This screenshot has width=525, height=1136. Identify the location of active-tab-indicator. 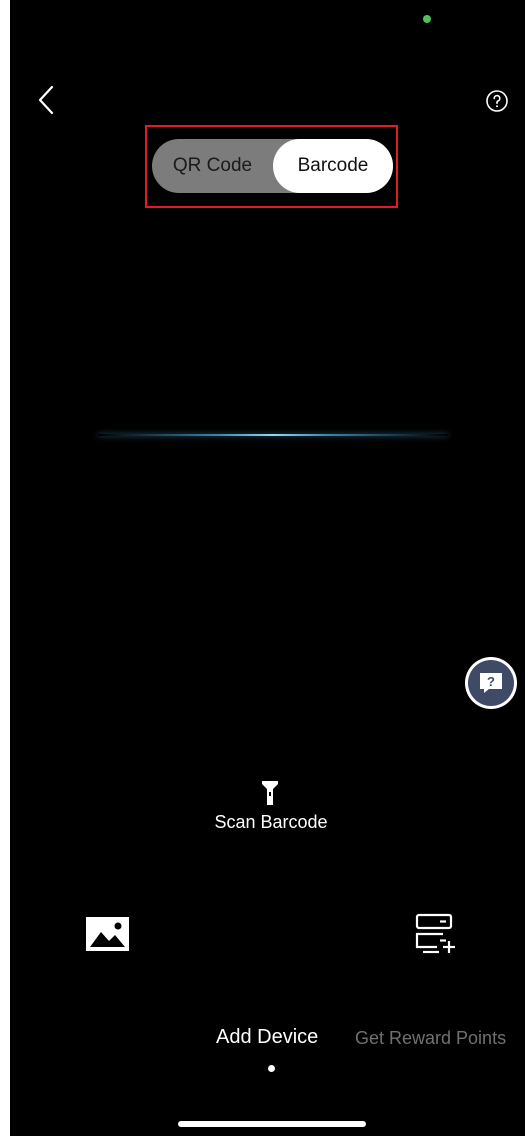
(271, 1068).